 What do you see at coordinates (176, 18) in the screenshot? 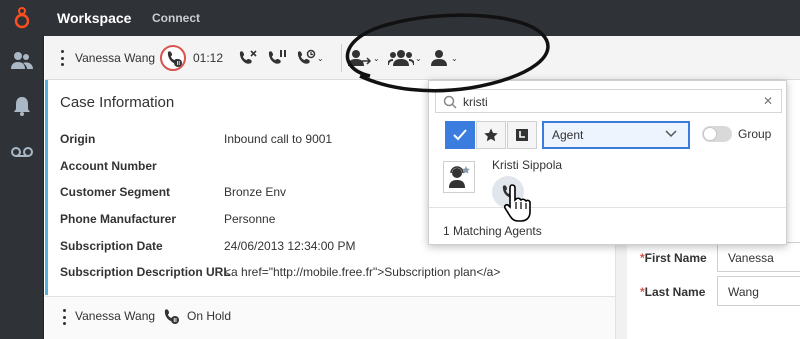
I see `tab-connect: Connect` at bounding box center [176, 18].